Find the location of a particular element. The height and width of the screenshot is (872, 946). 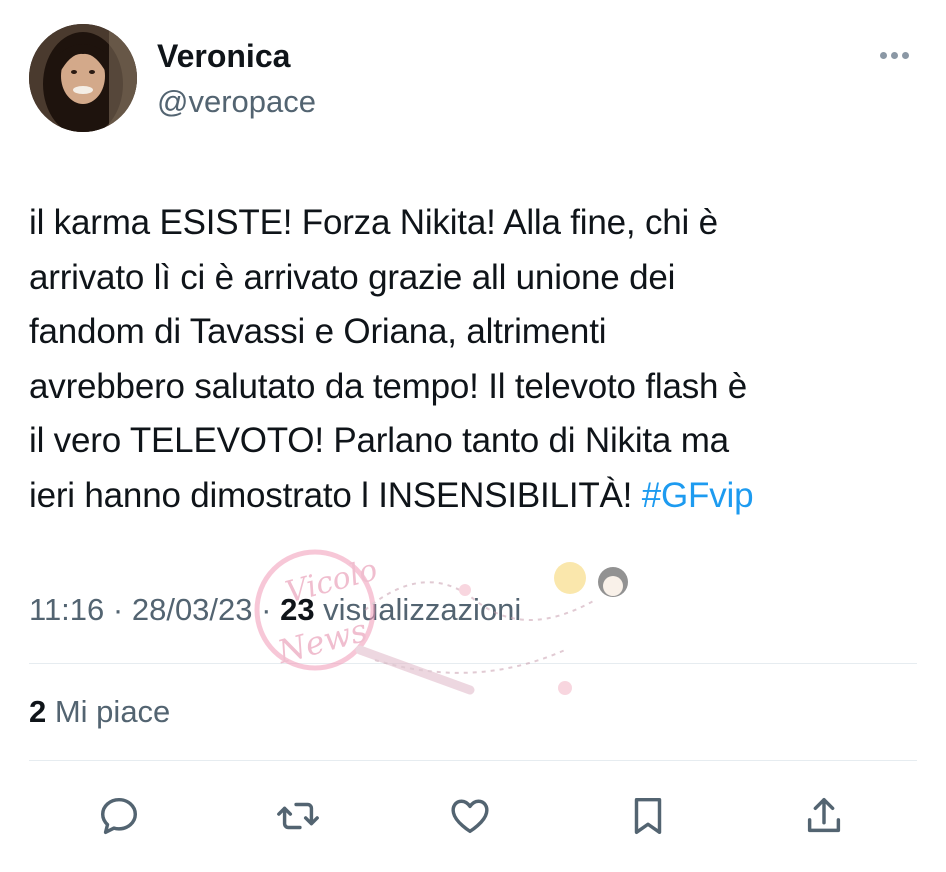

tweet-text-segment: ieri hanno dimostrato l INSENSIBILITÀ! is located at coordinates (335, 495).